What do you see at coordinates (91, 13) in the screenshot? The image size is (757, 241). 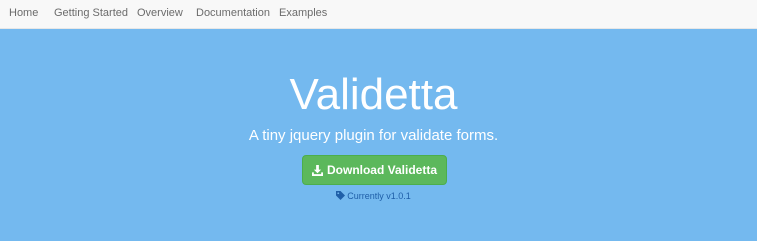 I see `nav-item-getting-started: Getting Started` at bounding box center [91, 13].